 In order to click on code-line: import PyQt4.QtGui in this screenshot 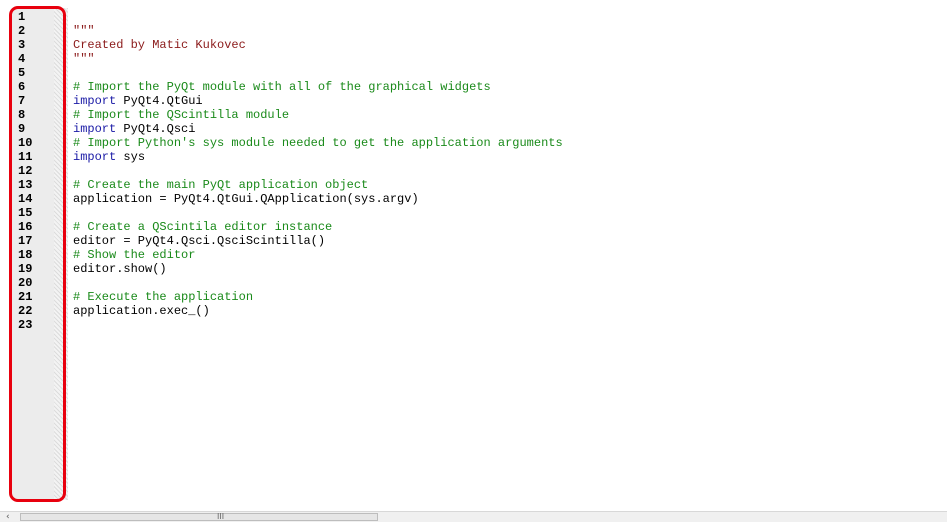, I will do `click(138, 101)`.